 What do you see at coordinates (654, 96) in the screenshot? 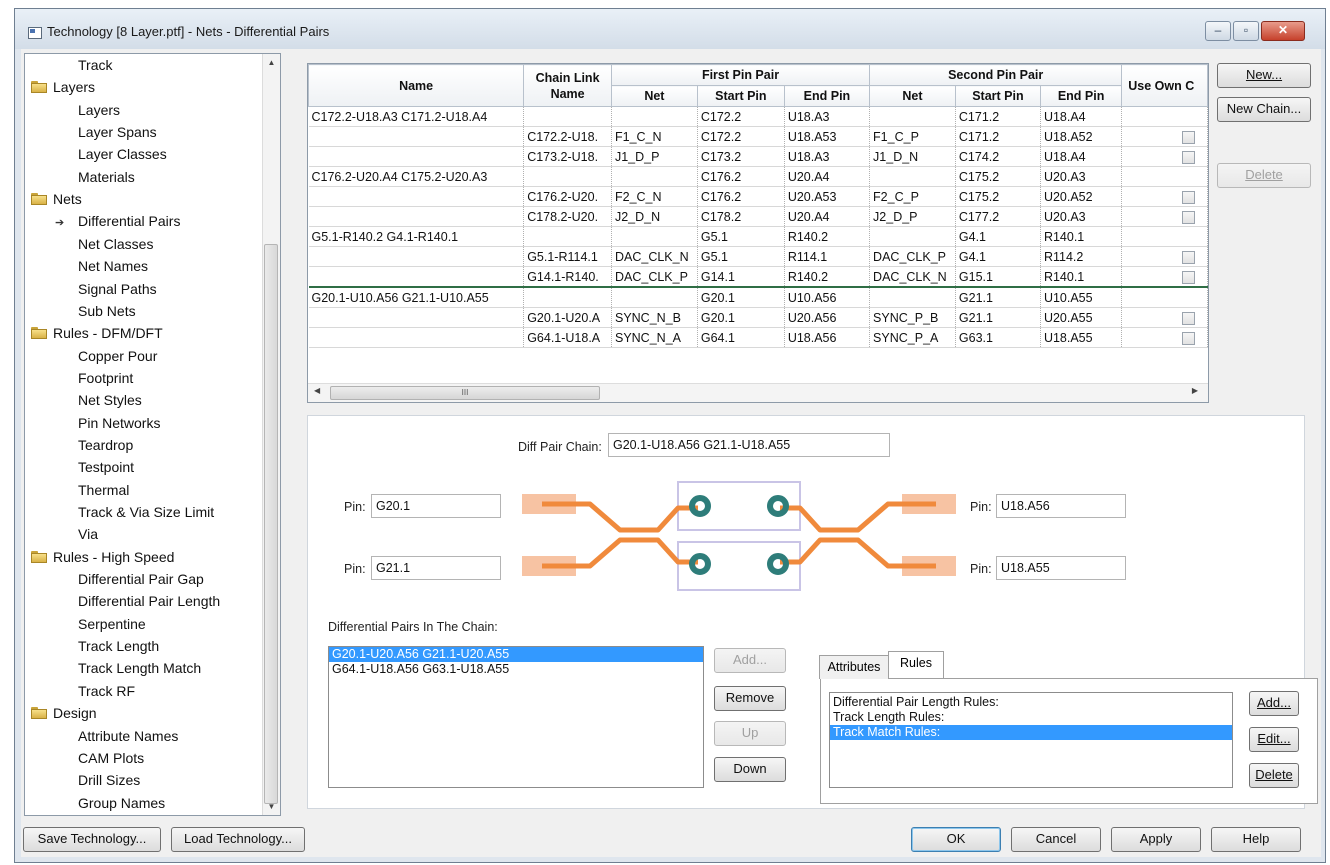
I see `col-net-1: Net` at bounding box center [654, 96].